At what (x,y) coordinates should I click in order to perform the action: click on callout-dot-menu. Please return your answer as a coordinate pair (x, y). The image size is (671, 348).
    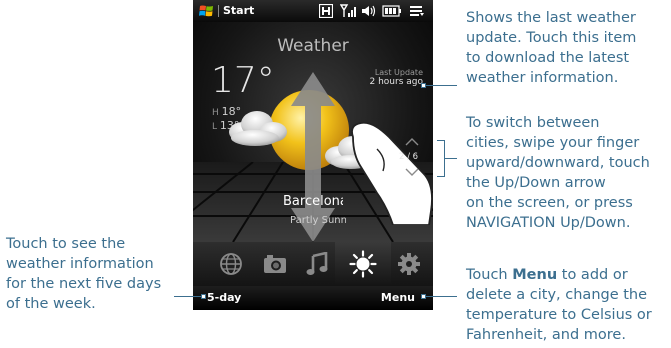
    Looking at the image, I should click on (423, 296).